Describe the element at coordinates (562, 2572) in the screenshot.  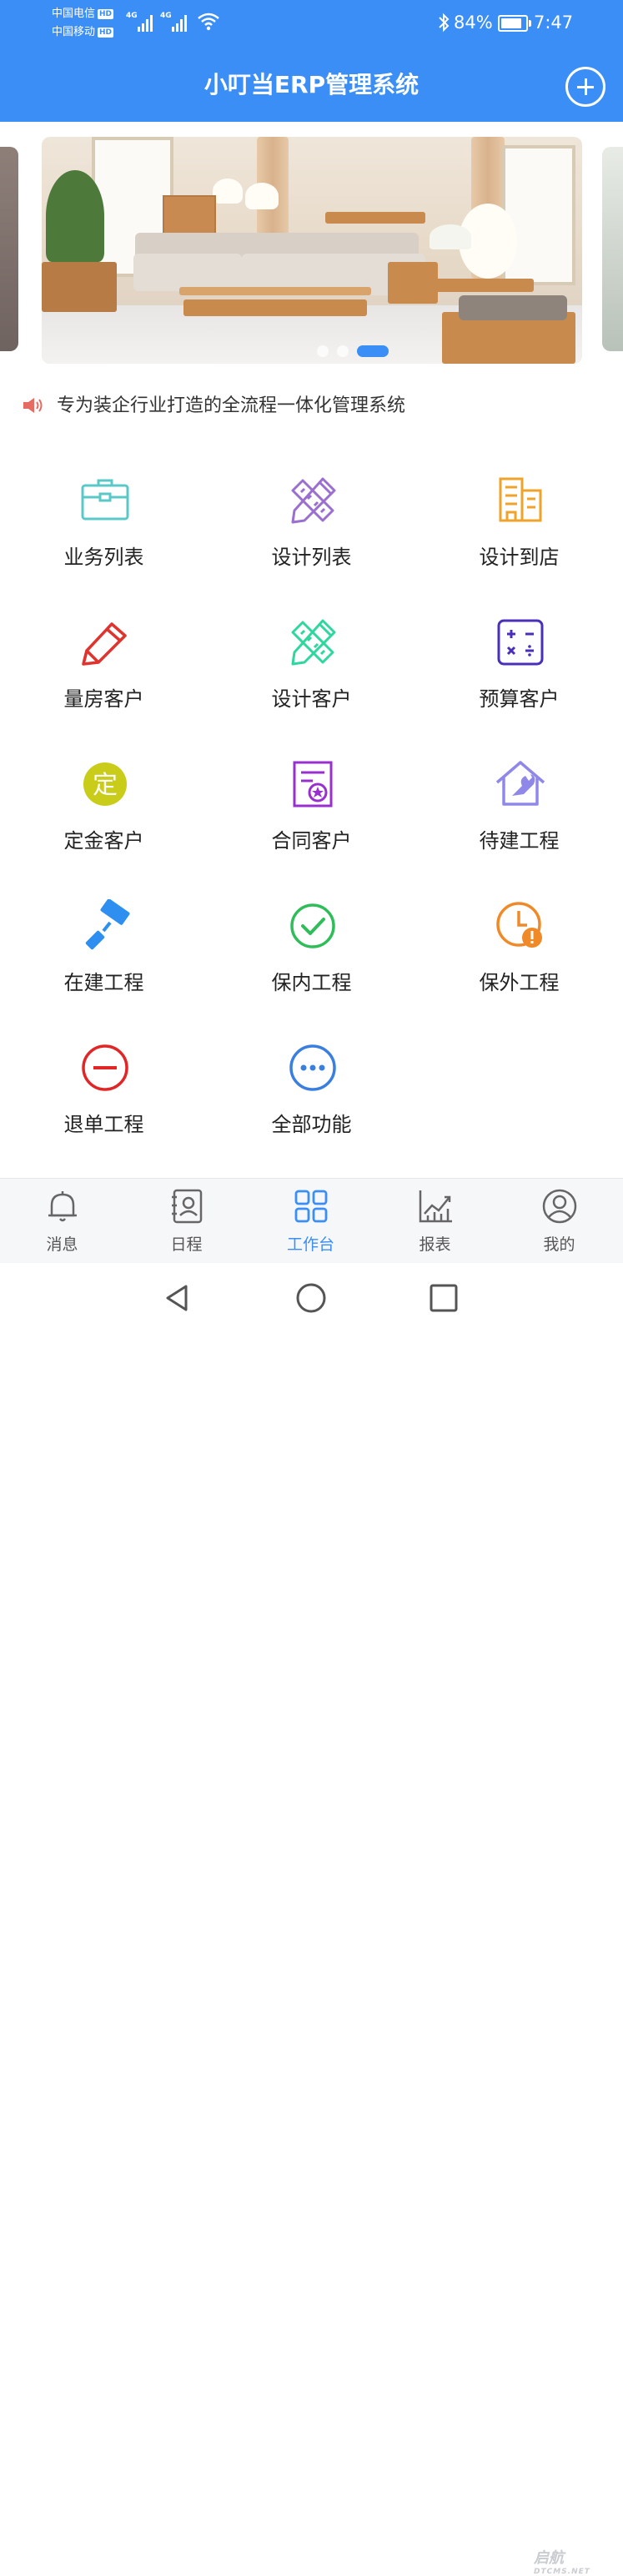
I see `watermark-subtext: DTCMS.NET` at that location.